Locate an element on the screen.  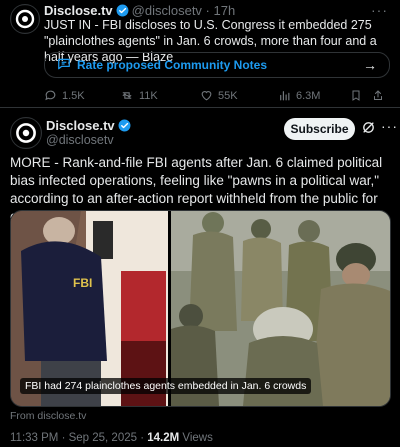
repost-count: 11K is located at coordinates (148, 95).